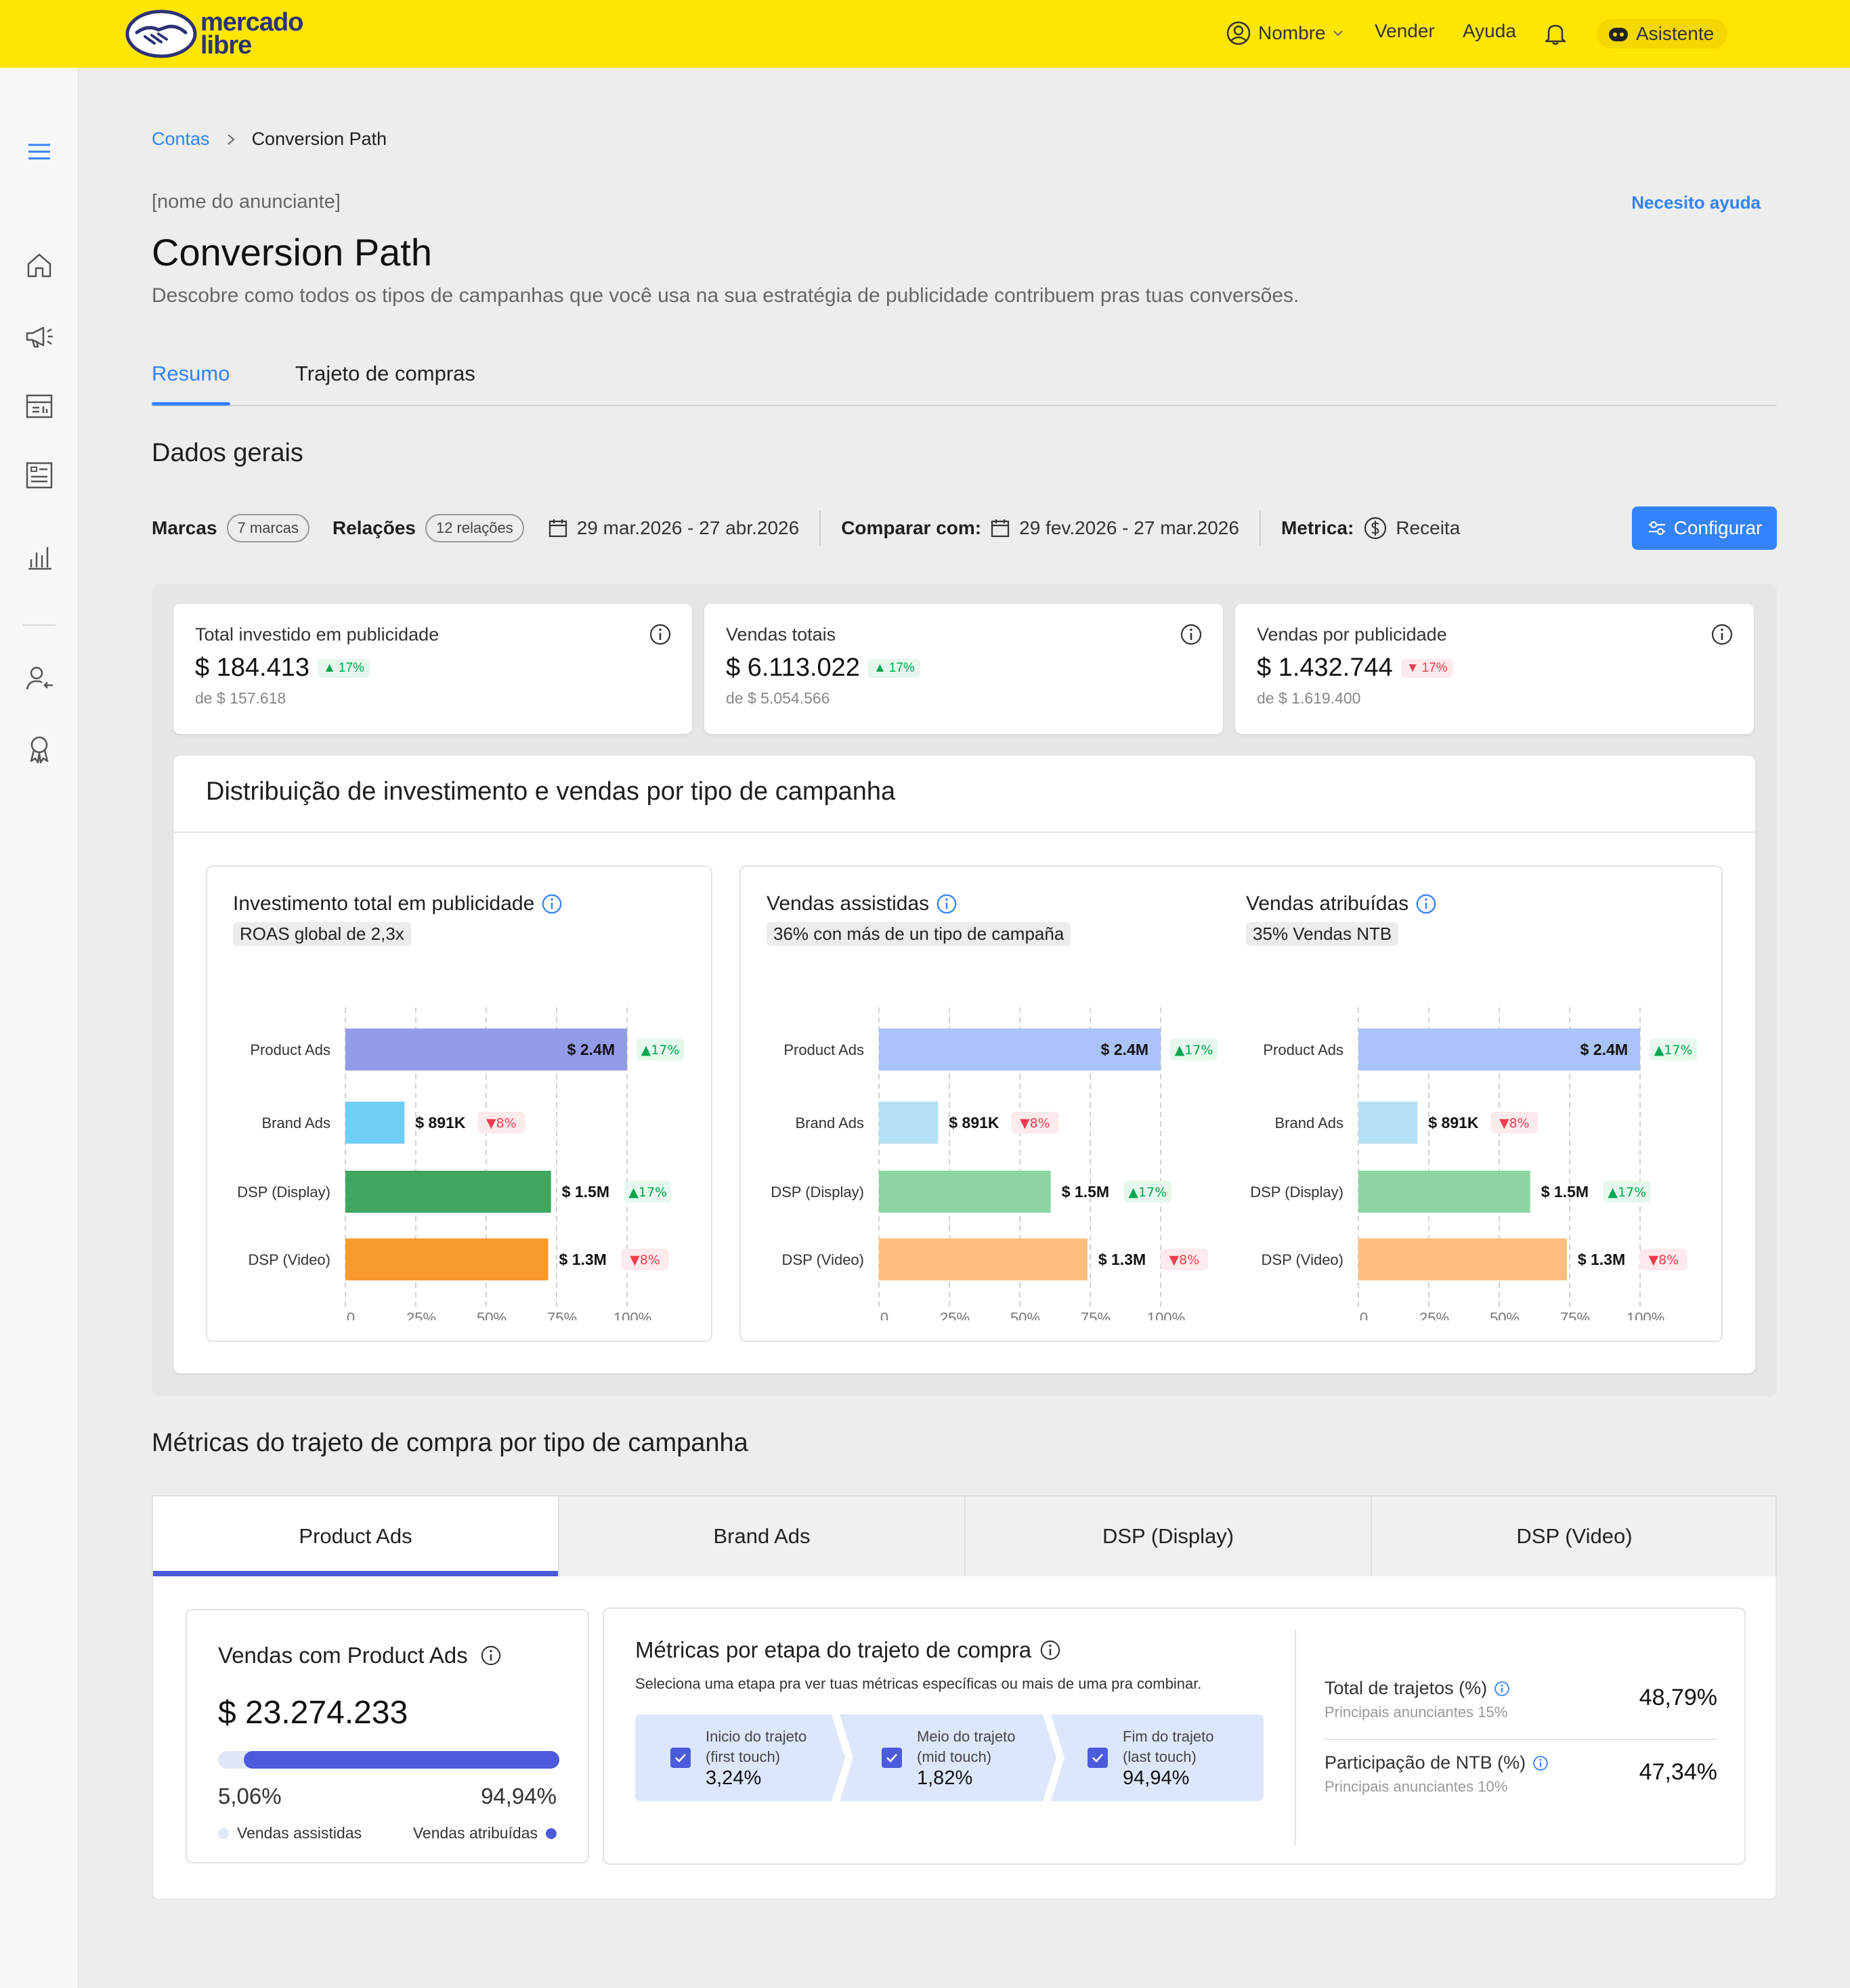  Describe the element at coordinates (1260, 528) in the screenshot. I see `filter-divider` at that location.